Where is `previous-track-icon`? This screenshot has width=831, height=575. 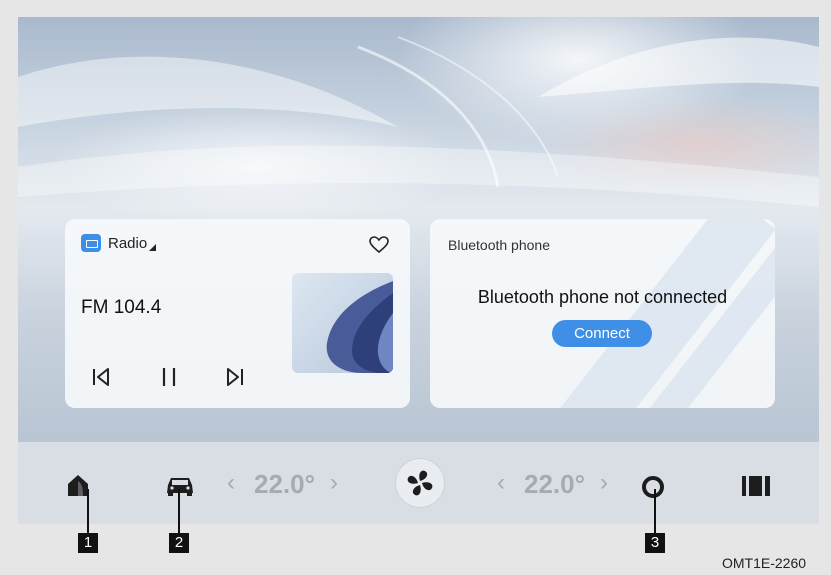
previous-track-icon is located at coordinates (101, 377).